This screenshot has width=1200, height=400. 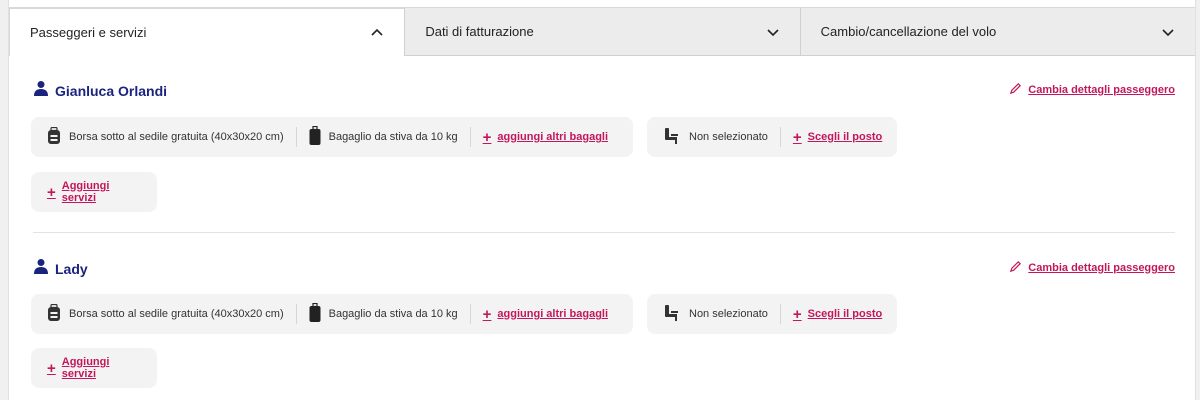 What do you see at coordinates (479, 31) in the screenshot?
I see `tab-label: Dati di fatturazione` at bounding box center [479, 31].